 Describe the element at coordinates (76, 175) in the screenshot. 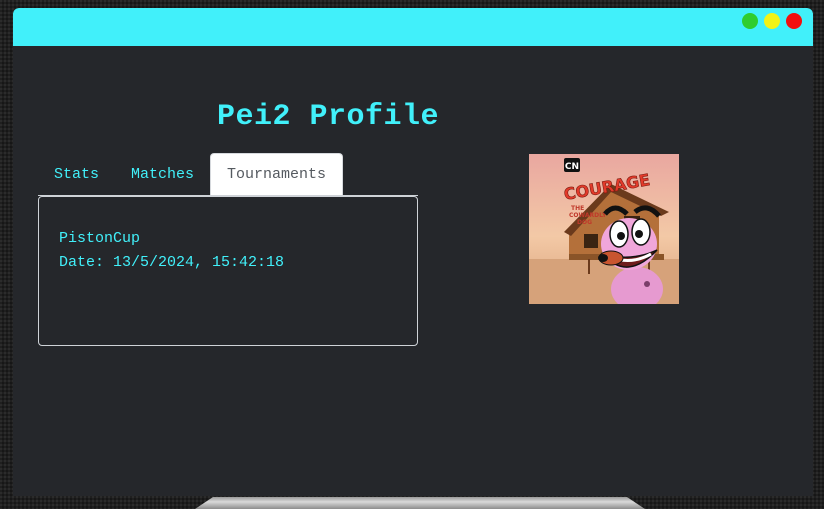

I see `tab-stats: Stats` at that location.